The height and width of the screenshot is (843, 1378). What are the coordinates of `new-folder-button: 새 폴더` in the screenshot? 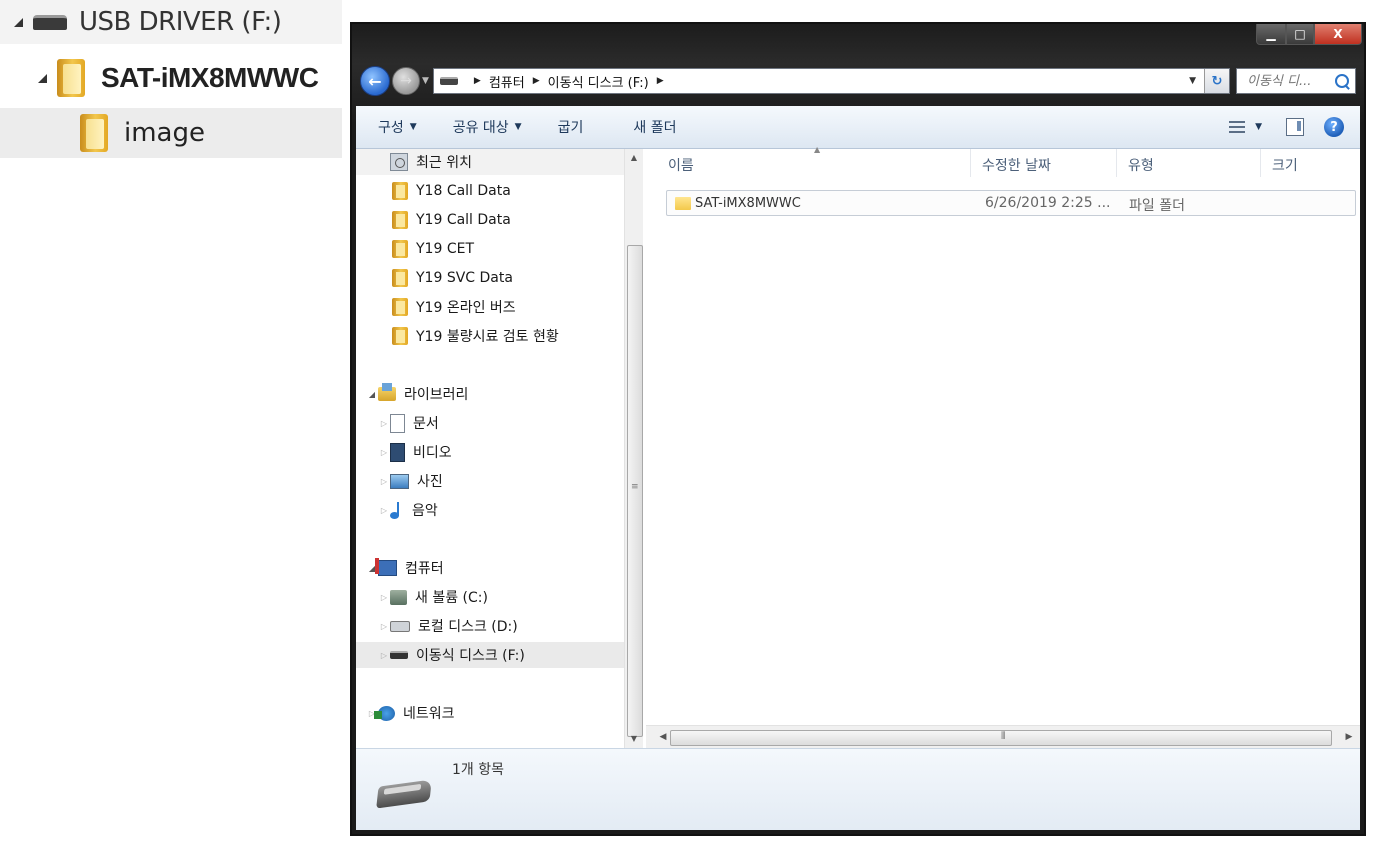 It's located at (654, 127).